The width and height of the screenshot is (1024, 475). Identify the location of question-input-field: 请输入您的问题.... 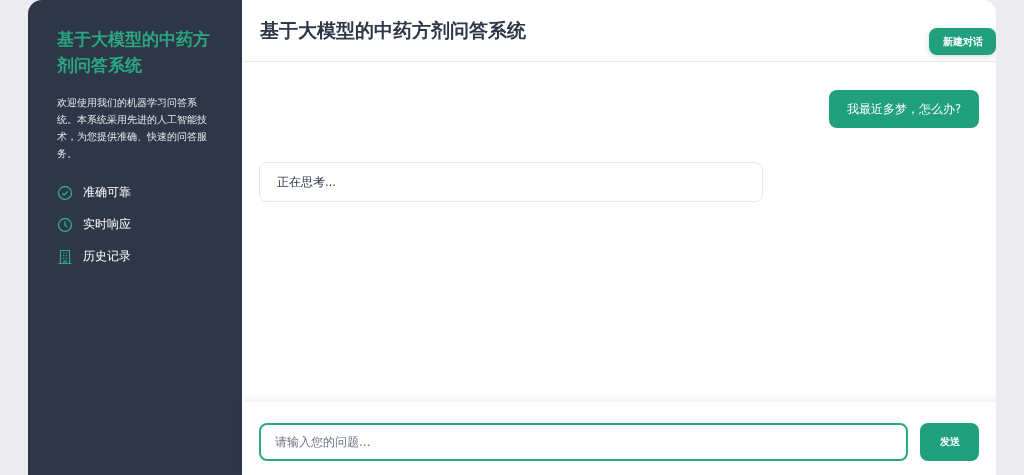
(583, 441).